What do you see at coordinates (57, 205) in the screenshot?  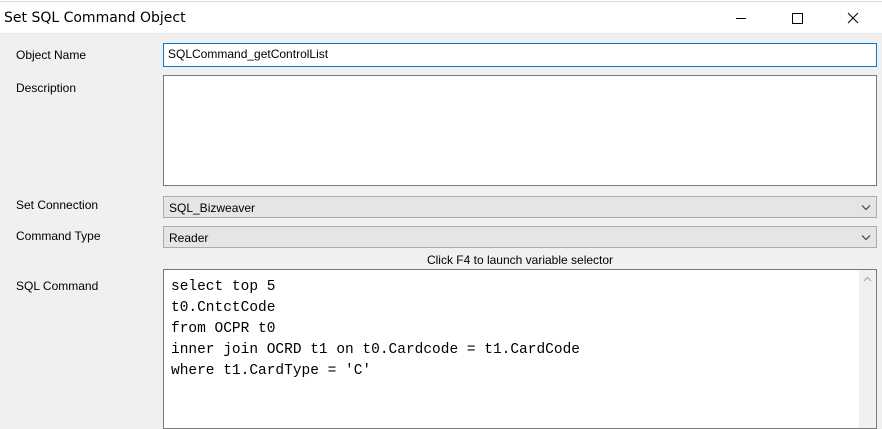 I see `set-connection-label: Set Connection` at bounding box center [57, 205].